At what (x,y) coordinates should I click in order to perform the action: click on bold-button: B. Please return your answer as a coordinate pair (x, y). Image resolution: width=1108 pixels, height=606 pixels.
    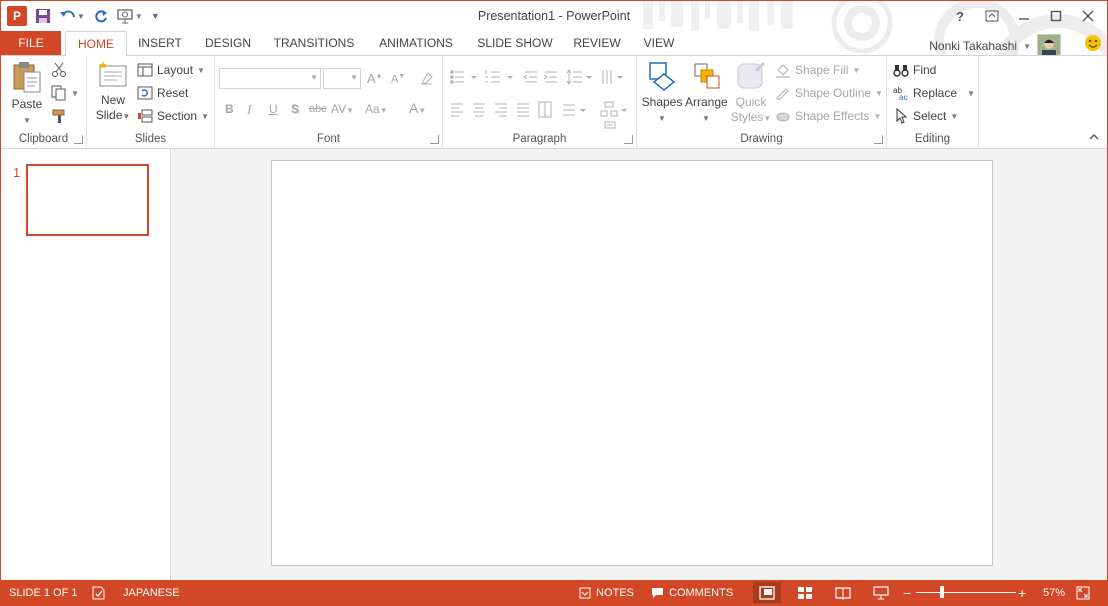
    Looking at the image, I should click on (229, 109).